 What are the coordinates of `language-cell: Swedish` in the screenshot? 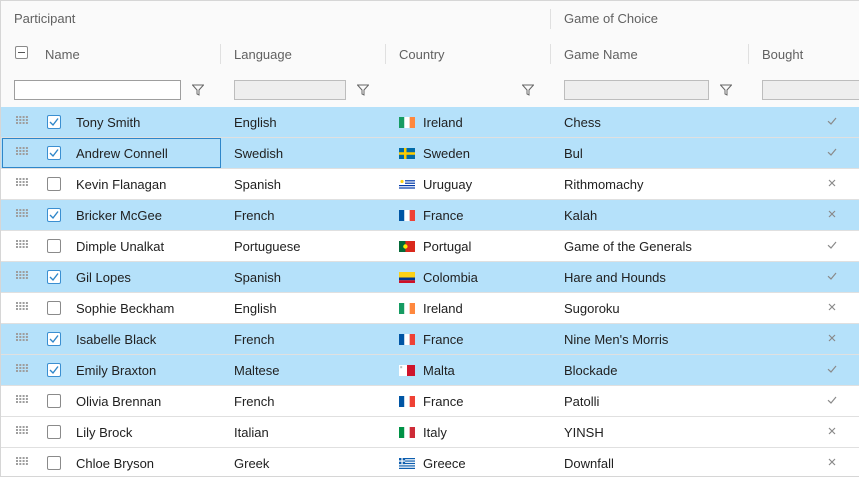 It's located at (306, 153).